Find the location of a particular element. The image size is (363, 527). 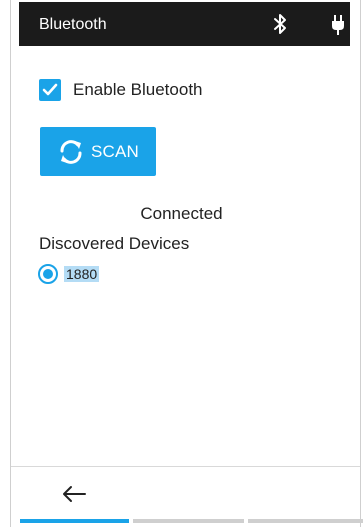

device-radio is located at coordinates (48, 274).